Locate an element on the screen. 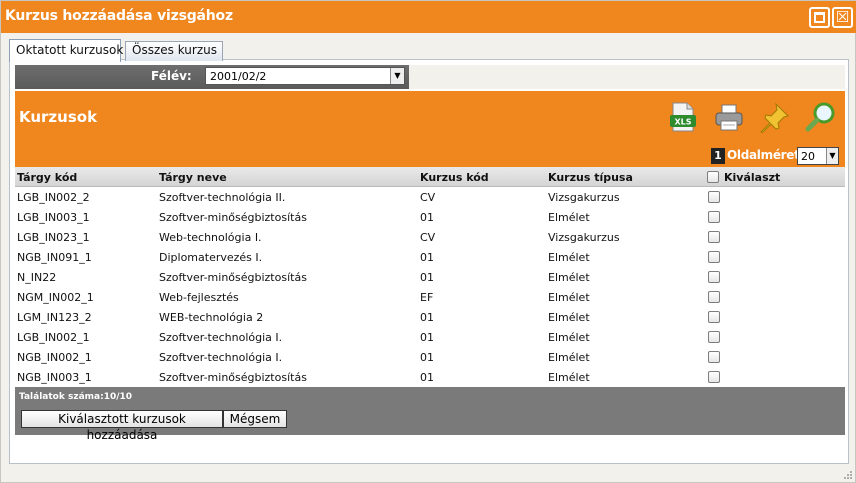  section-title: Kurzusok is located at coordinates (58, 117).